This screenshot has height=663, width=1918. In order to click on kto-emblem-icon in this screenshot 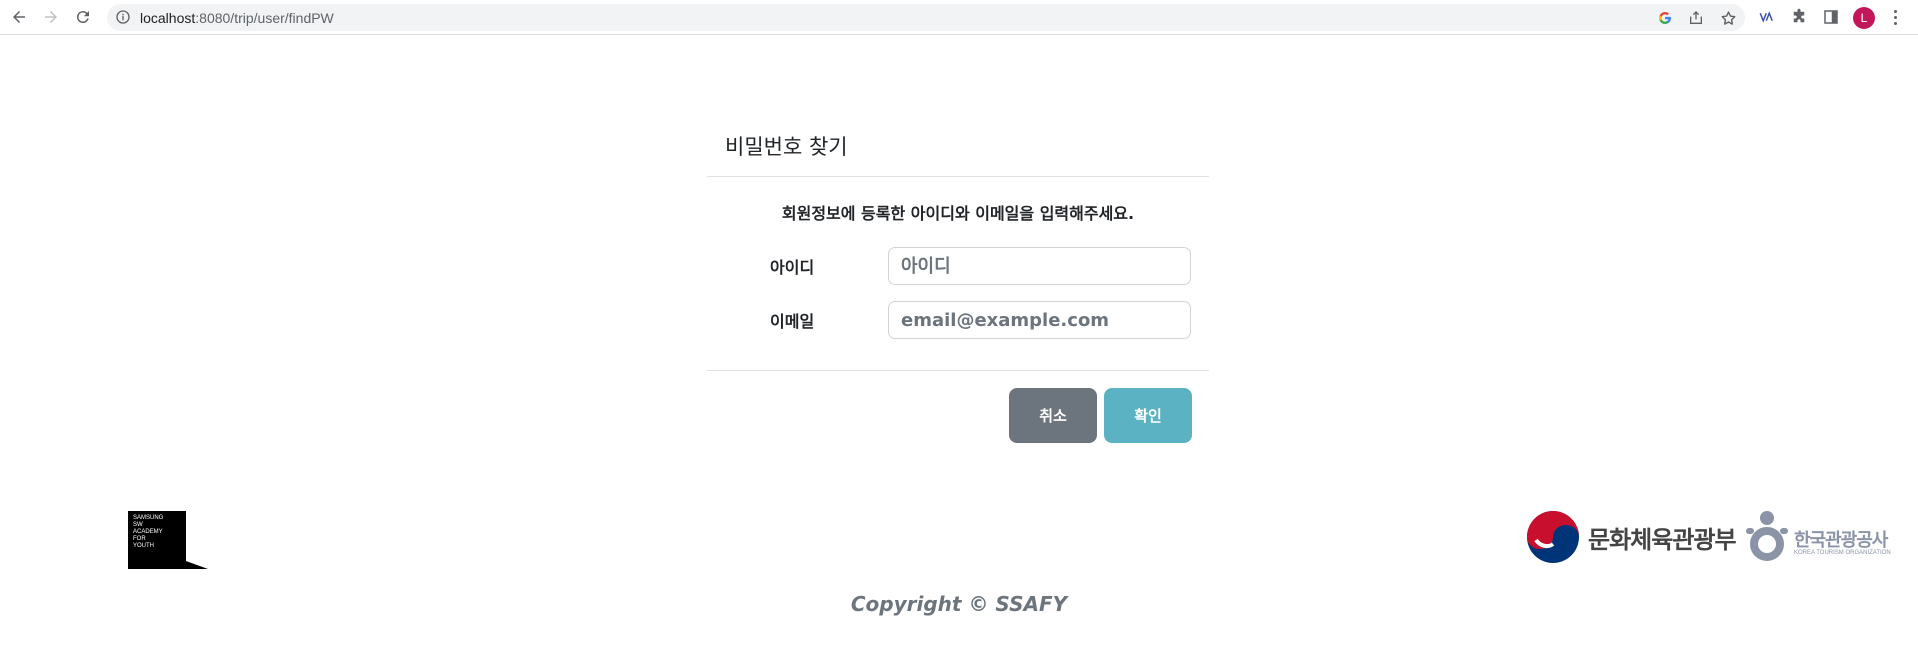, I will do `click(1767, 536)`.